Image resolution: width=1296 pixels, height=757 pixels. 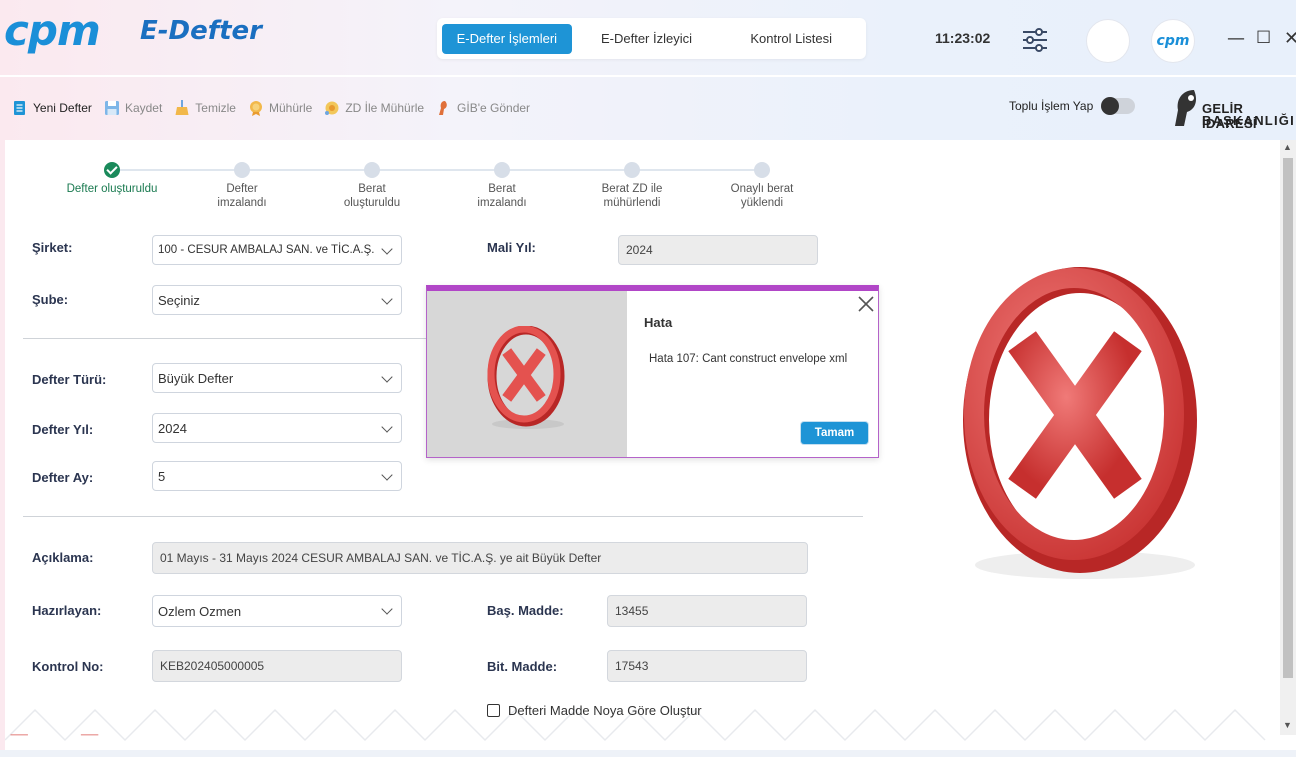 I want to click on clear-label: Temizle, so click(x=215, y=108).